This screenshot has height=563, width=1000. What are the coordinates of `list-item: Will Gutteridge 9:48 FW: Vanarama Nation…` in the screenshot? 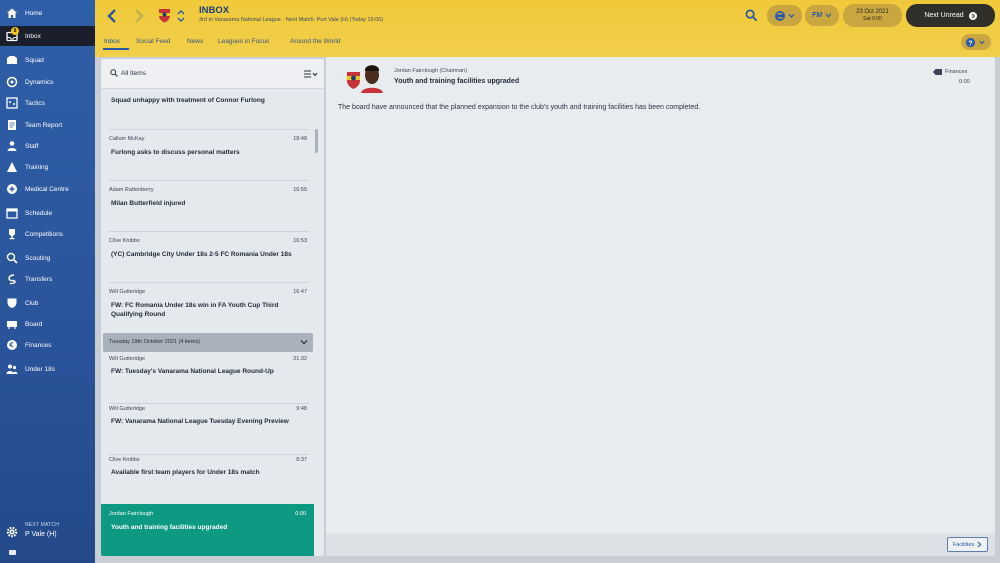 It's located at (208, 428).